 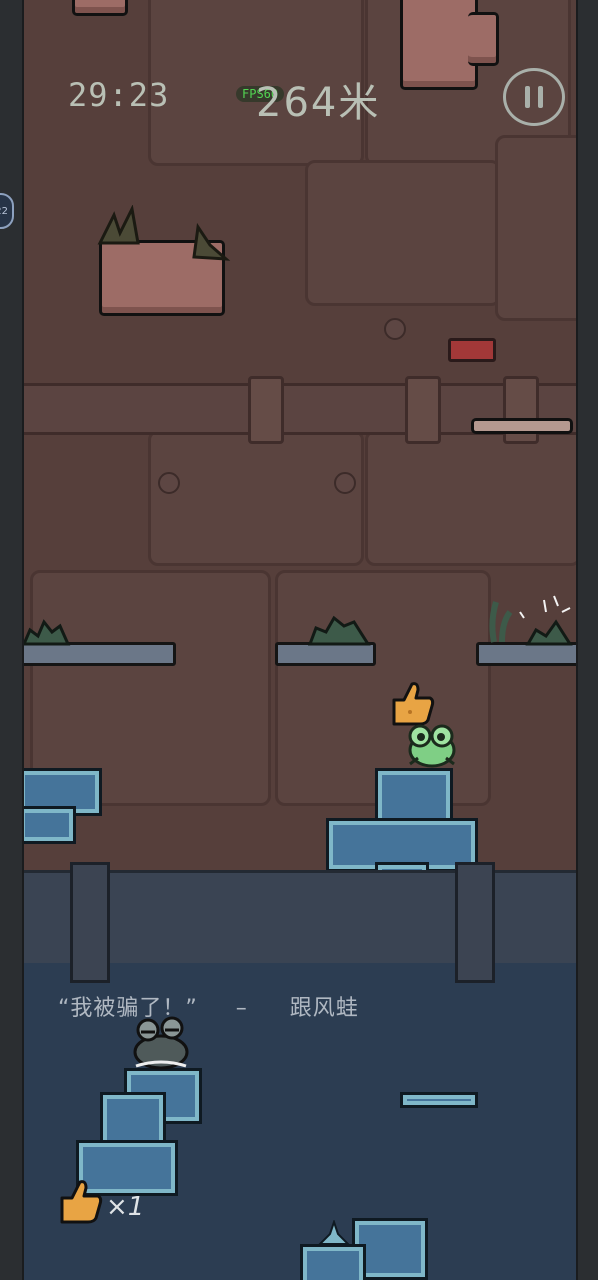 What do you see at coordinates (472, 350) in the screenshot?
I see `pipe-valve` at bounding box center [472, 350].